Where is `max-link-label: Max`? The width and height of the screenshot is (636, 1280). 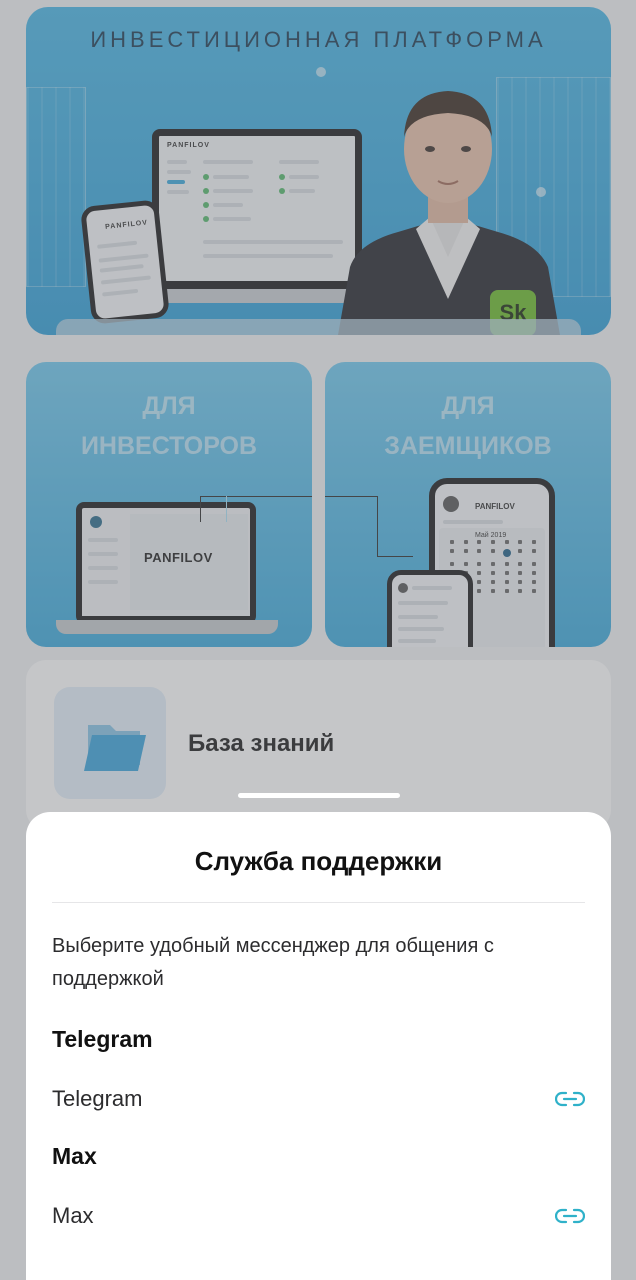
max-link-label: Max is located at coordinates (73, 1216).